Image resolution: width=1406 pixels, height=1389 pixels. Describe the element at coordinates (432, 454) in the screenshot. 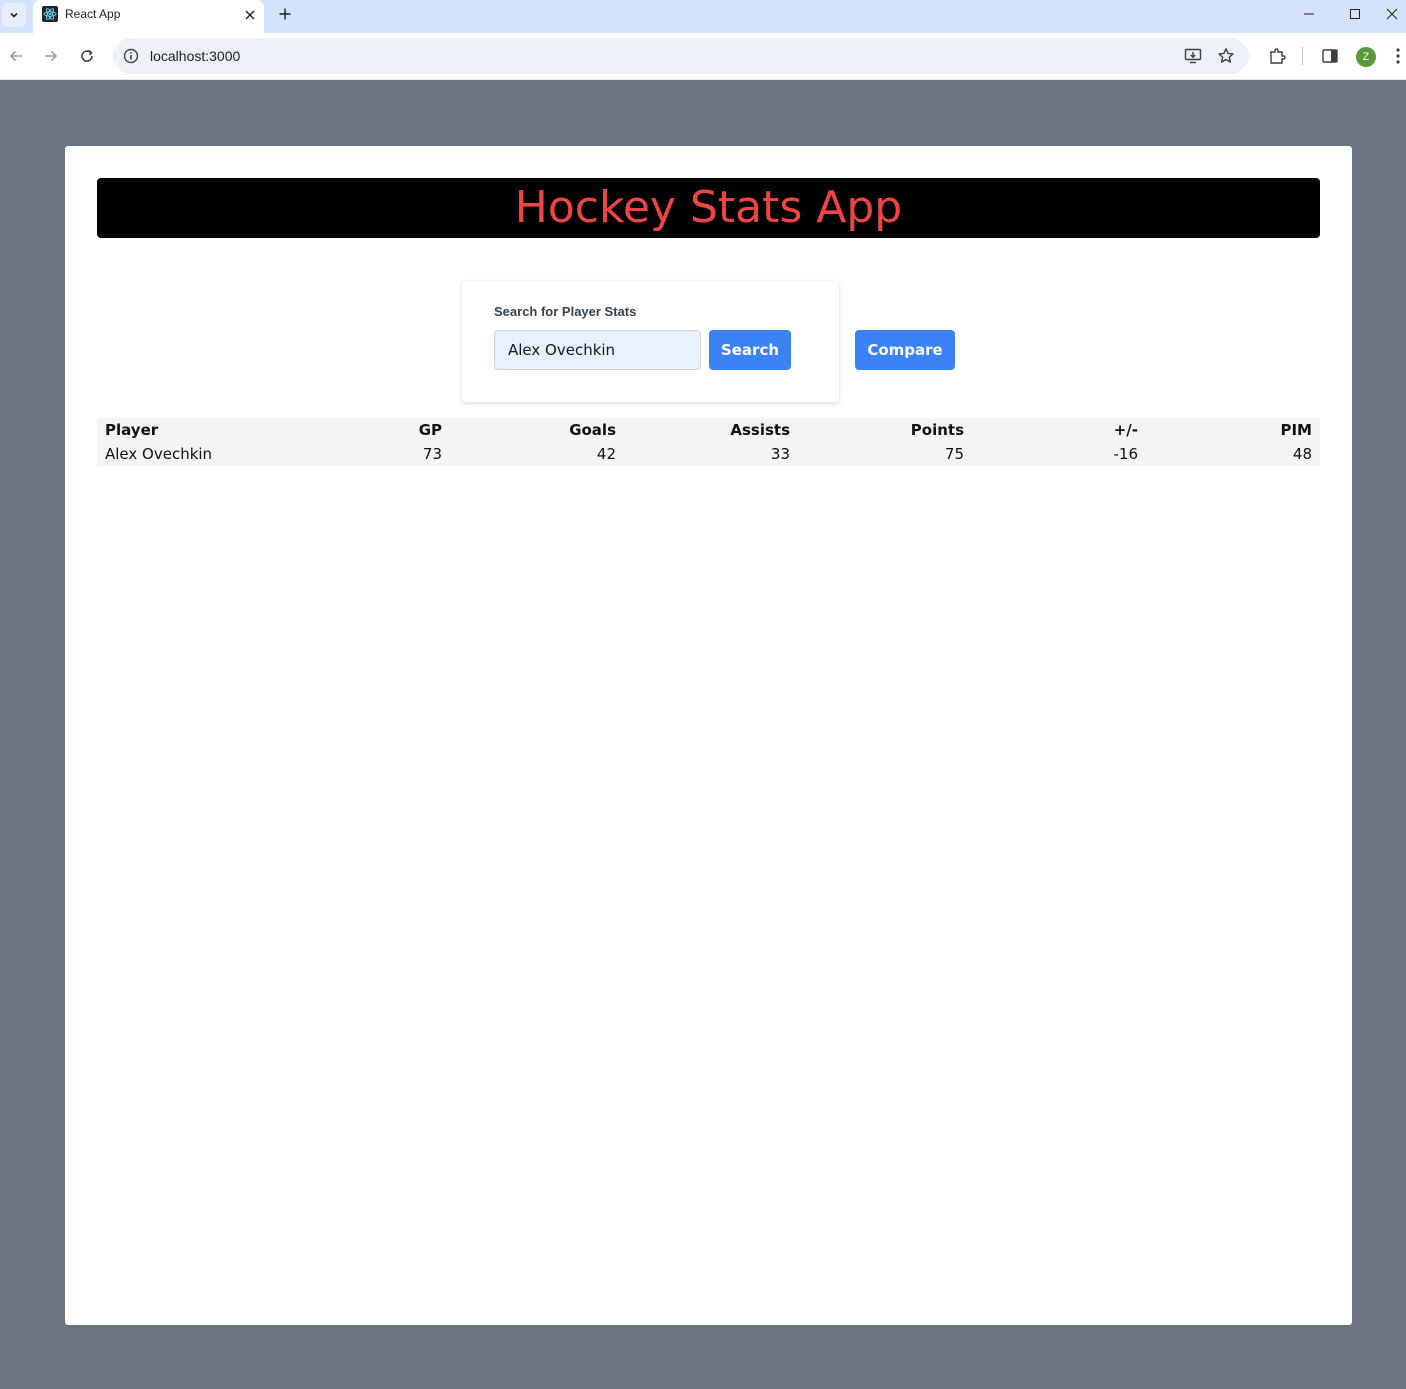

I see `cell-gp: 73` at that location.